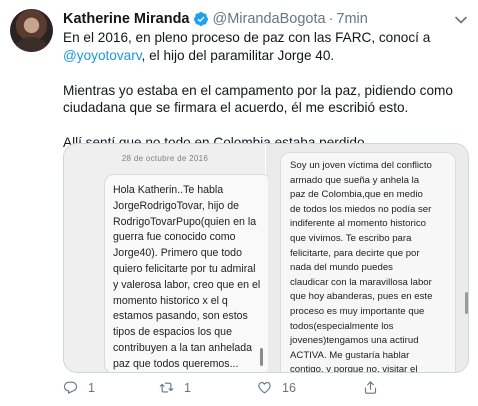 This screenshot has height=406, width=478. What do you see at coordinates (31, 30) in the screenshot?
I see `avatar` at bounding box center [31, 30].